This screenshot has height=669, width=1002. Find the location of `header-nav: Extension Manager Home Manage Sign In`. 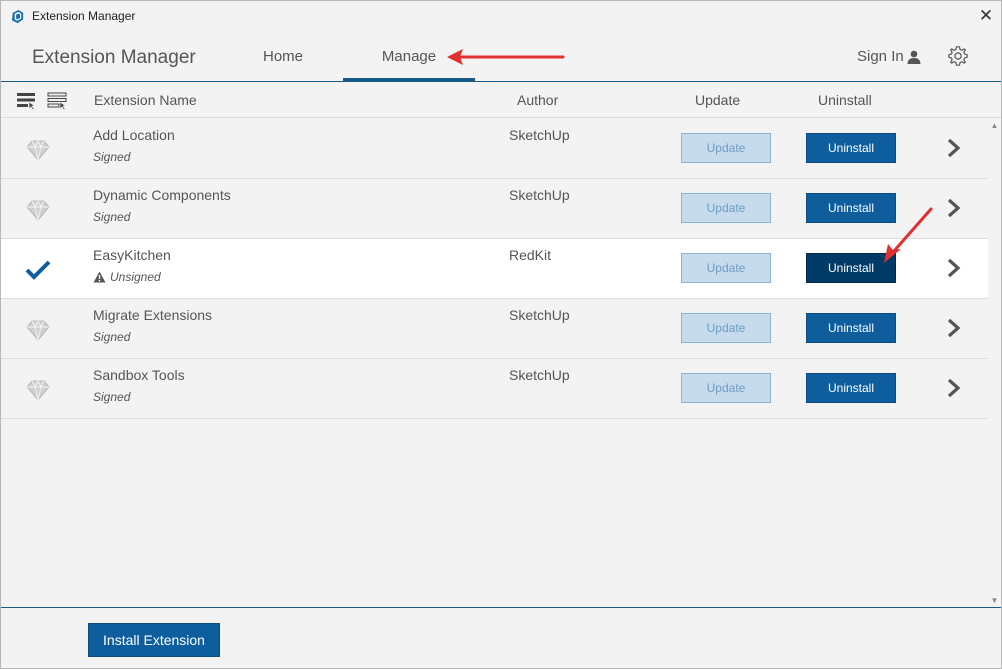

header-nav: Extension Manager Home Manage Sign In is located at coordinates (501, 57).